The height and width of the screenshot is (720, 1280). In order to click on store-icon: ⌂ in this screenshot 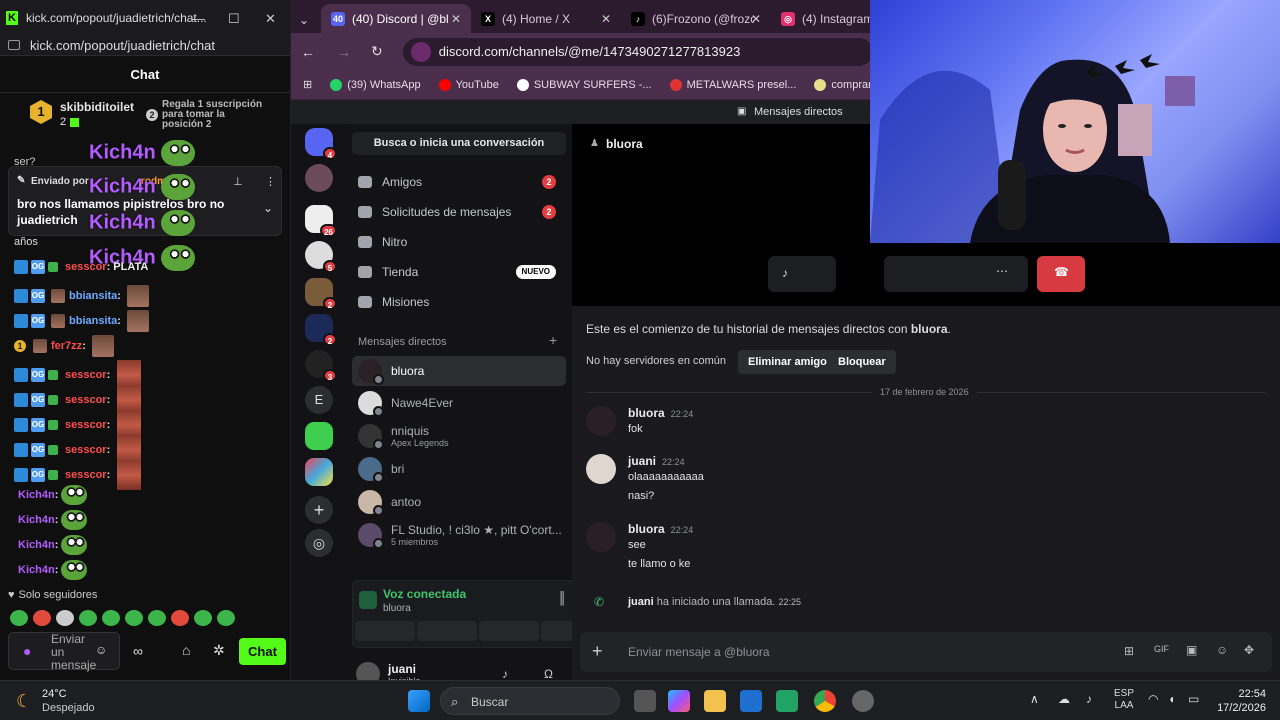, I will do `click(186, 650)`.